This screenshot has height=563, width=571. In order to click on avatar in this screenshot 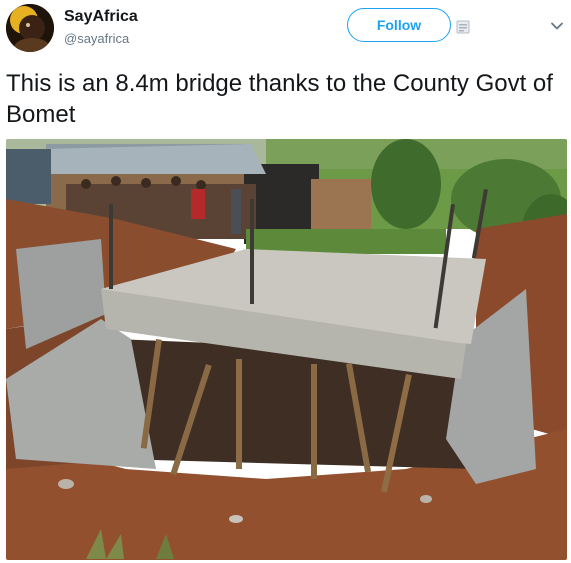, I will do `click(30, 28)`.